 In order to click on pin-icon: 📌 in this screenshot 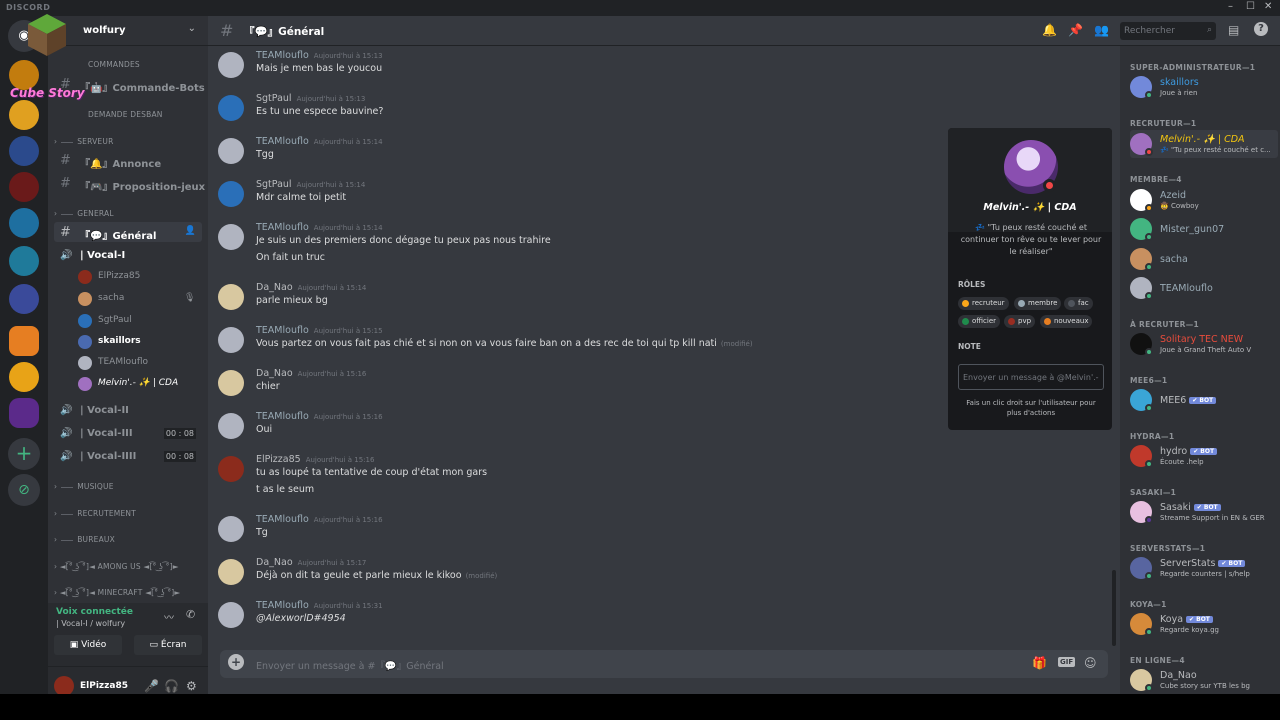, I will do `click(1075, 30)`.